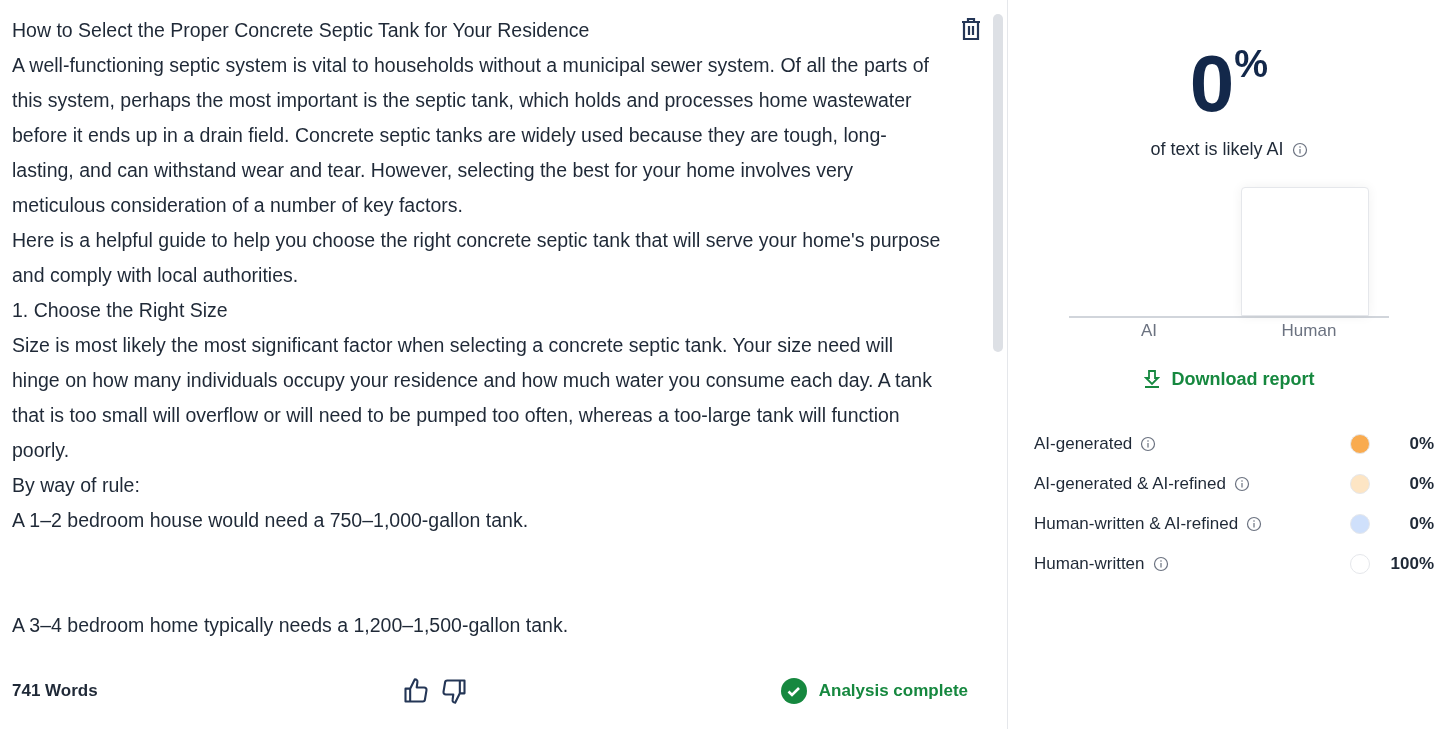 The image size is (1450, 729). I want to click on score-caption: of text is likely AI, so click(1217, 149).